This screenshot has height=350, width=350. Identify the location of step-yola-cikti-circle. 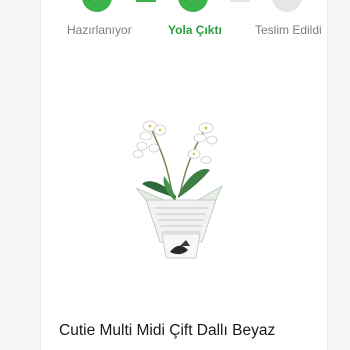
(193, 6).